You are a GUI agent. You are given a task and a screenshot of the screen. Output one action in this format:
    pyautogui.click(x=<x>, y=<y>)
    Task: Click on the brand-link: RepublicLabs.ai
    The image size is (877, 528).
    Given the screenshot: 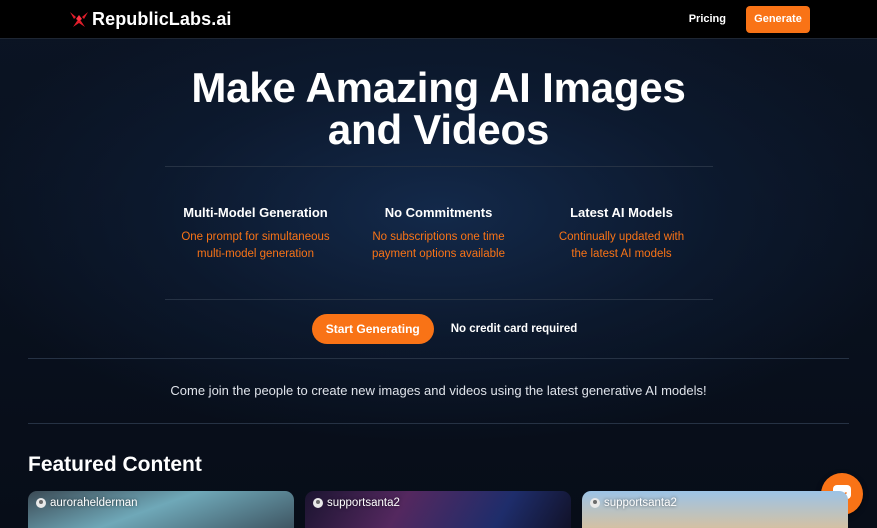 What is the action you would take?
    pyautogui.click(x=150, y=19)
    